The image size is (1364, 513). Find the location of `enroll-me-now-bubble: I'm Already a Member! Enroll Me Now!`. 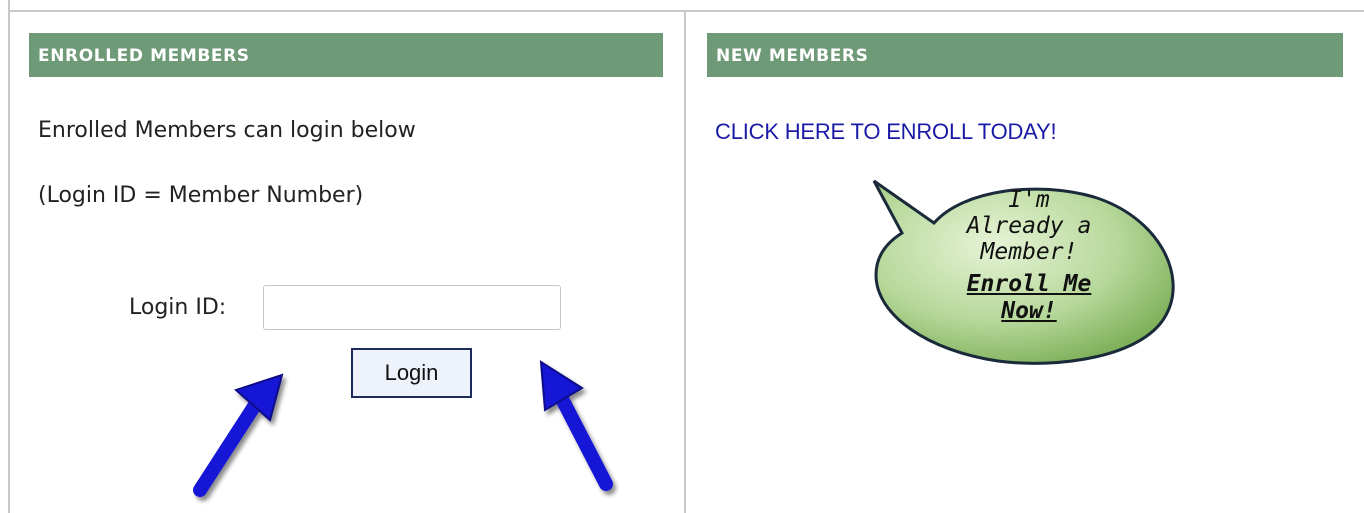

enroll-me-now-bubble: I'm Already a Member! Enroll Me Now! is located at coordinates (1025, 270).